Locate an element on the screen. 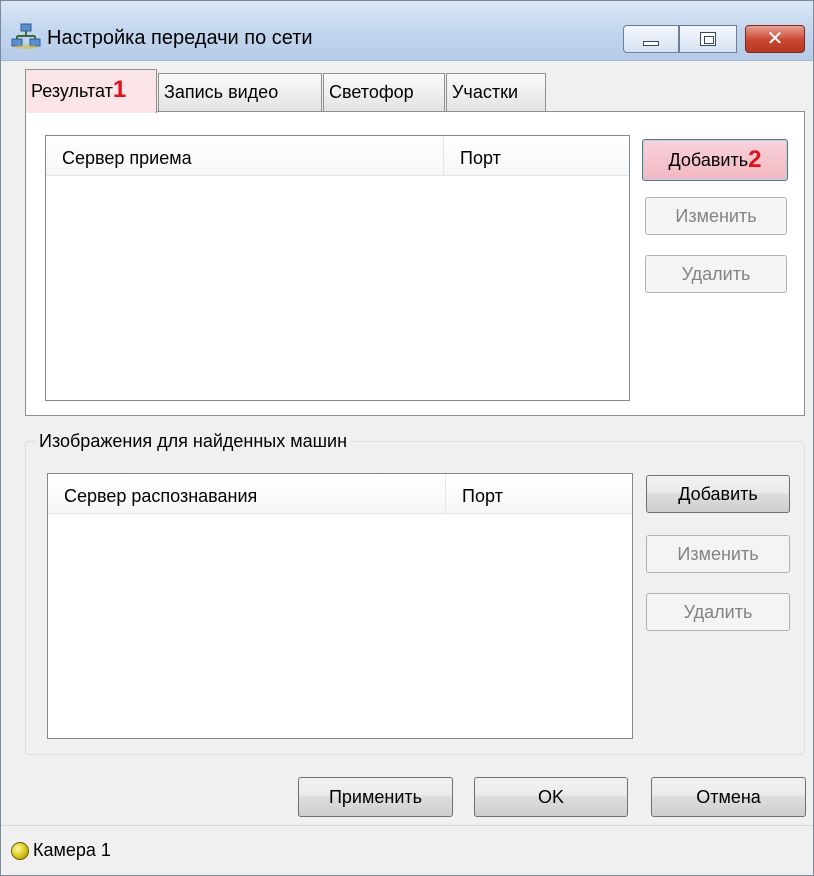 The height and width of the screenshot is (876, 814). tab-traffic-light-label: Светофор is located at coordinates (371, 92).